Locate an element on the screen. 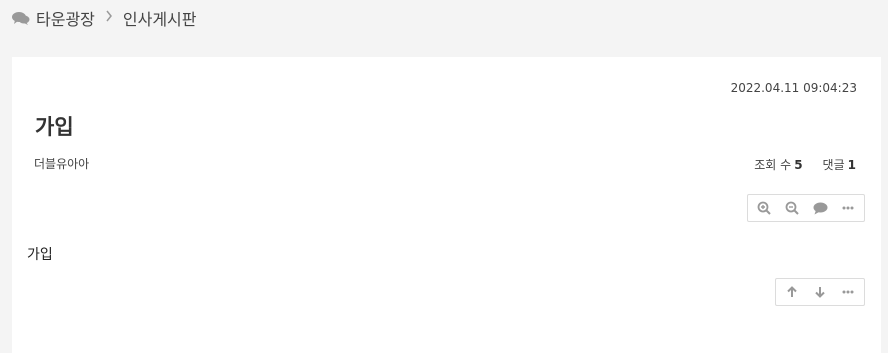 This screenshot has width=888, height=353. comments-icon is located at coordinates (22, 18).